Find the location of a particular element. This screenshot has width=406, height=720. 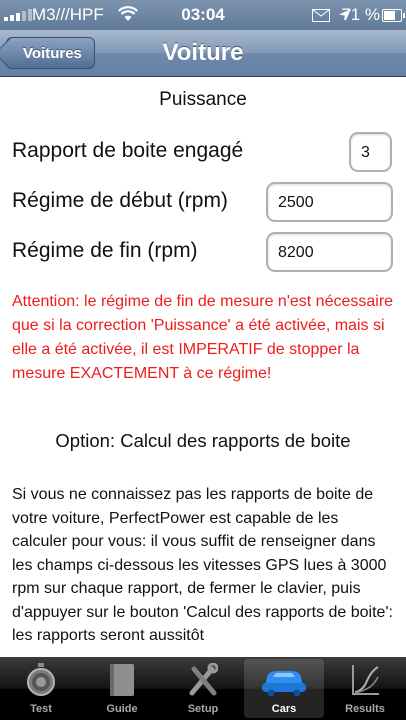

end-rpm-label: Régime de fin (rpm) is located at coordinates (105, 250).